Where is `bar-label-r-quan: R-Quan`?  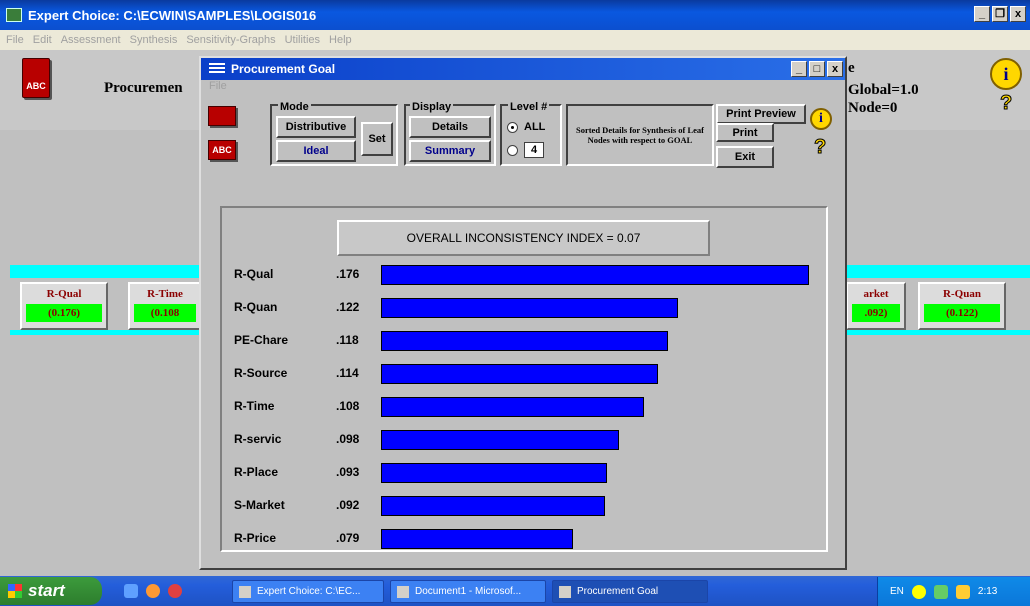
bar-label-r-quan: R-Quan is located at coordinates (256, 307).